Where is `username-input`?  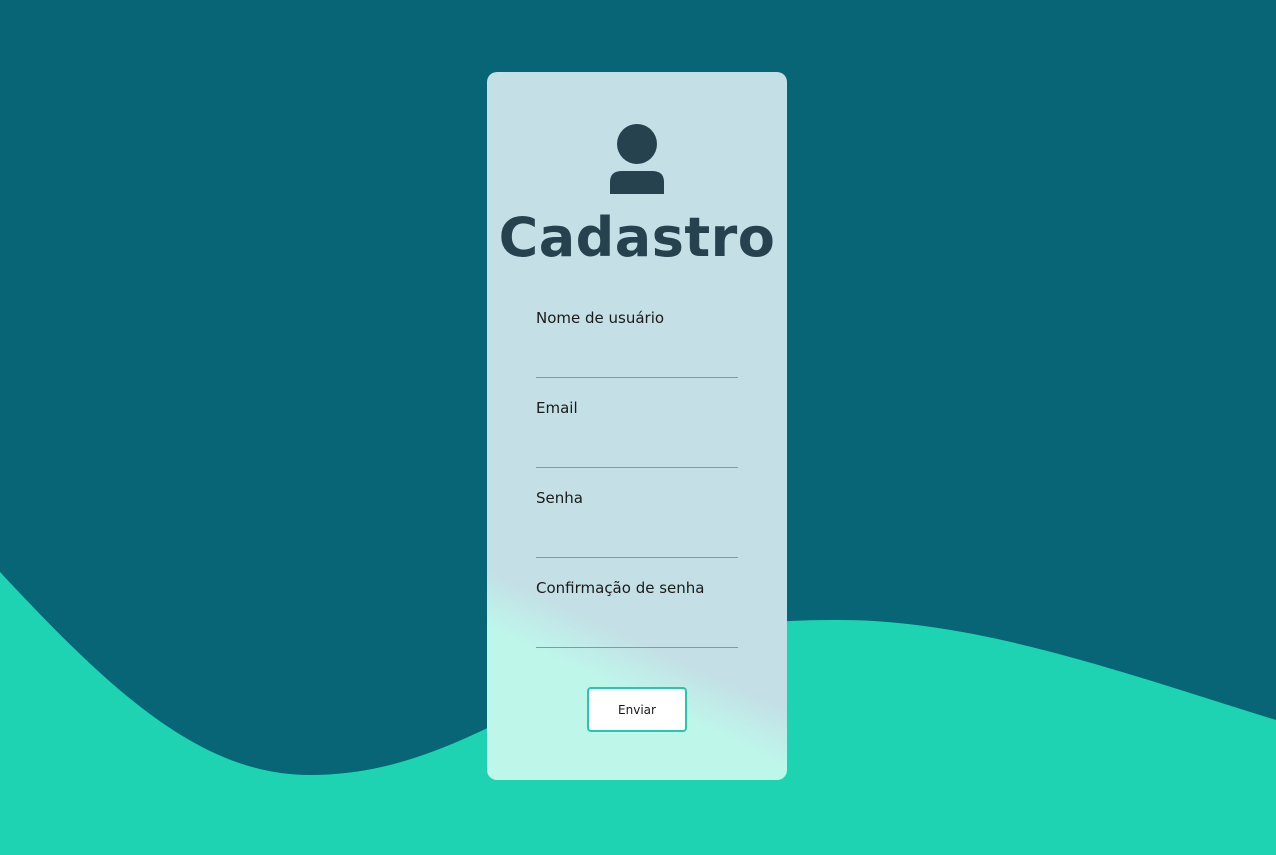
username-input is located at coordinates (637, 364).